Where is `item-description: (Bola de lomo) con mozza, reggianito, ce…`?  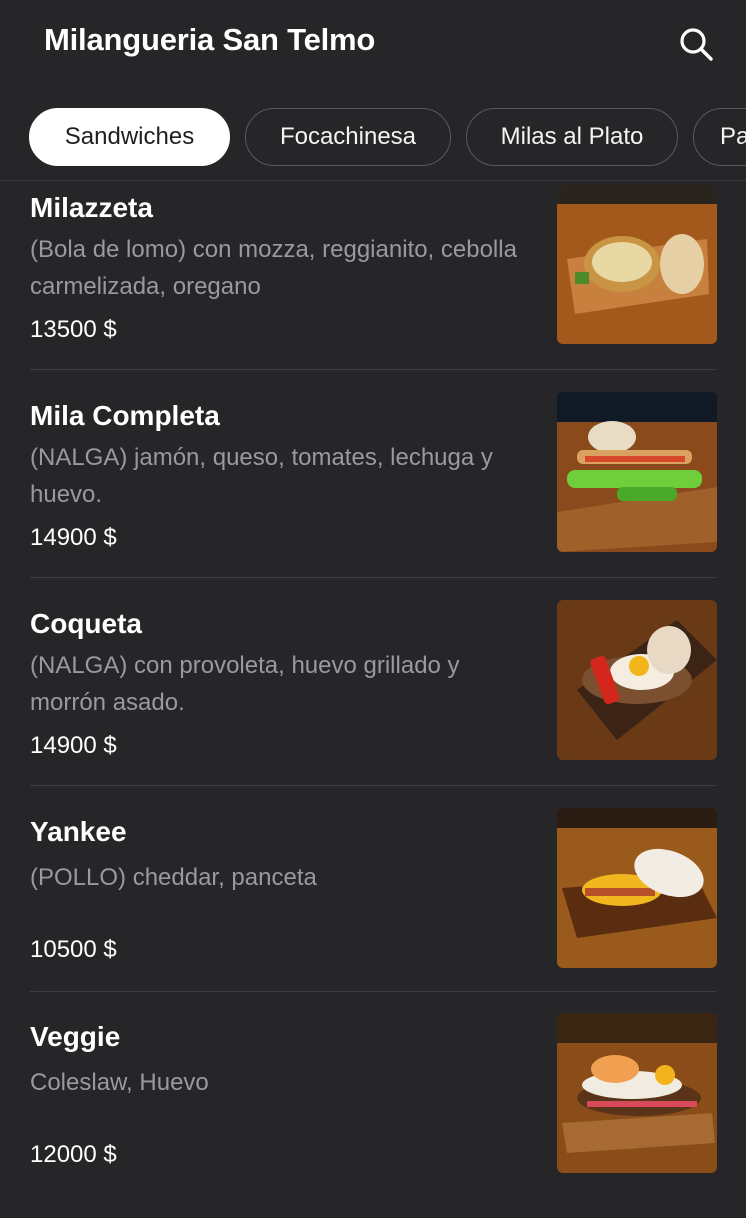 item-description: (Bola de lomo) con mozza, reggianito, ce… is located at coordinates (273, 268).